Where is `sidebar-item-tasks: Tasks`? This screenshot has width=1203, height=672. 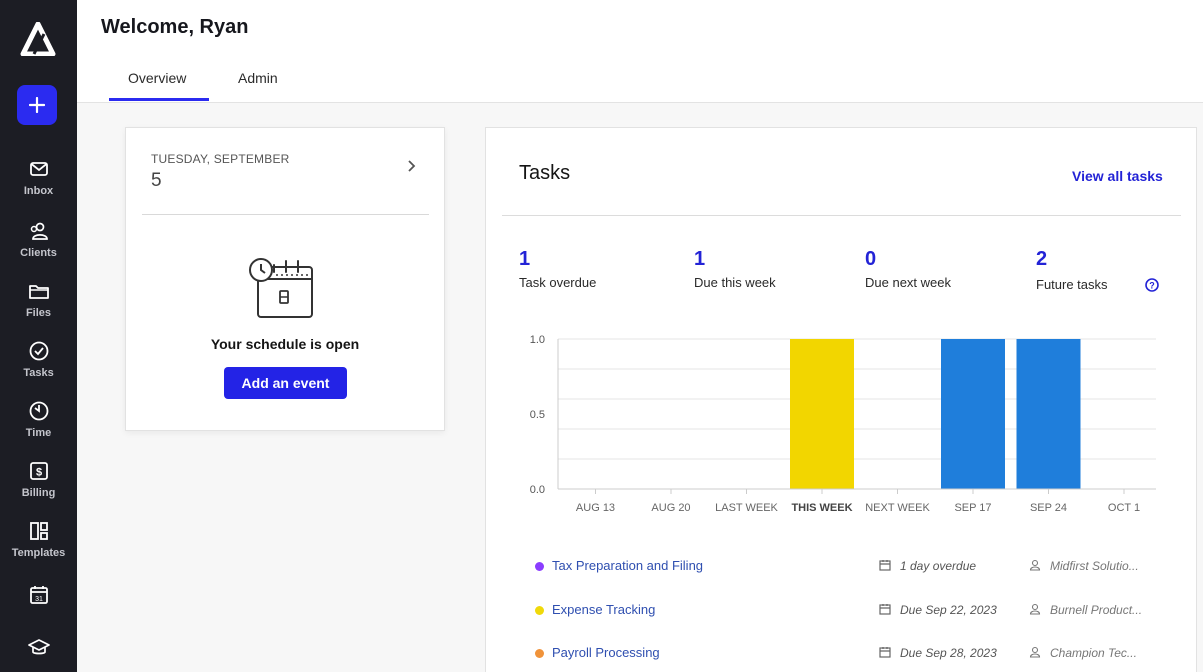
sidebar-item-tasks: Tasks is located at coordinates (38, 359).